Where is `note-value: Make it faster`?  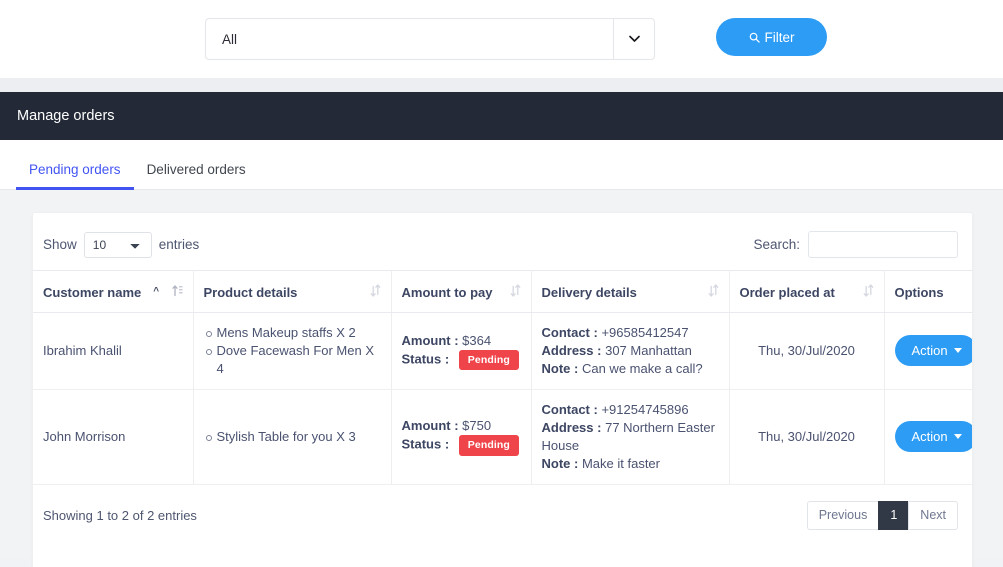 note-value: Make it faster is located at coordinates (620, 463).